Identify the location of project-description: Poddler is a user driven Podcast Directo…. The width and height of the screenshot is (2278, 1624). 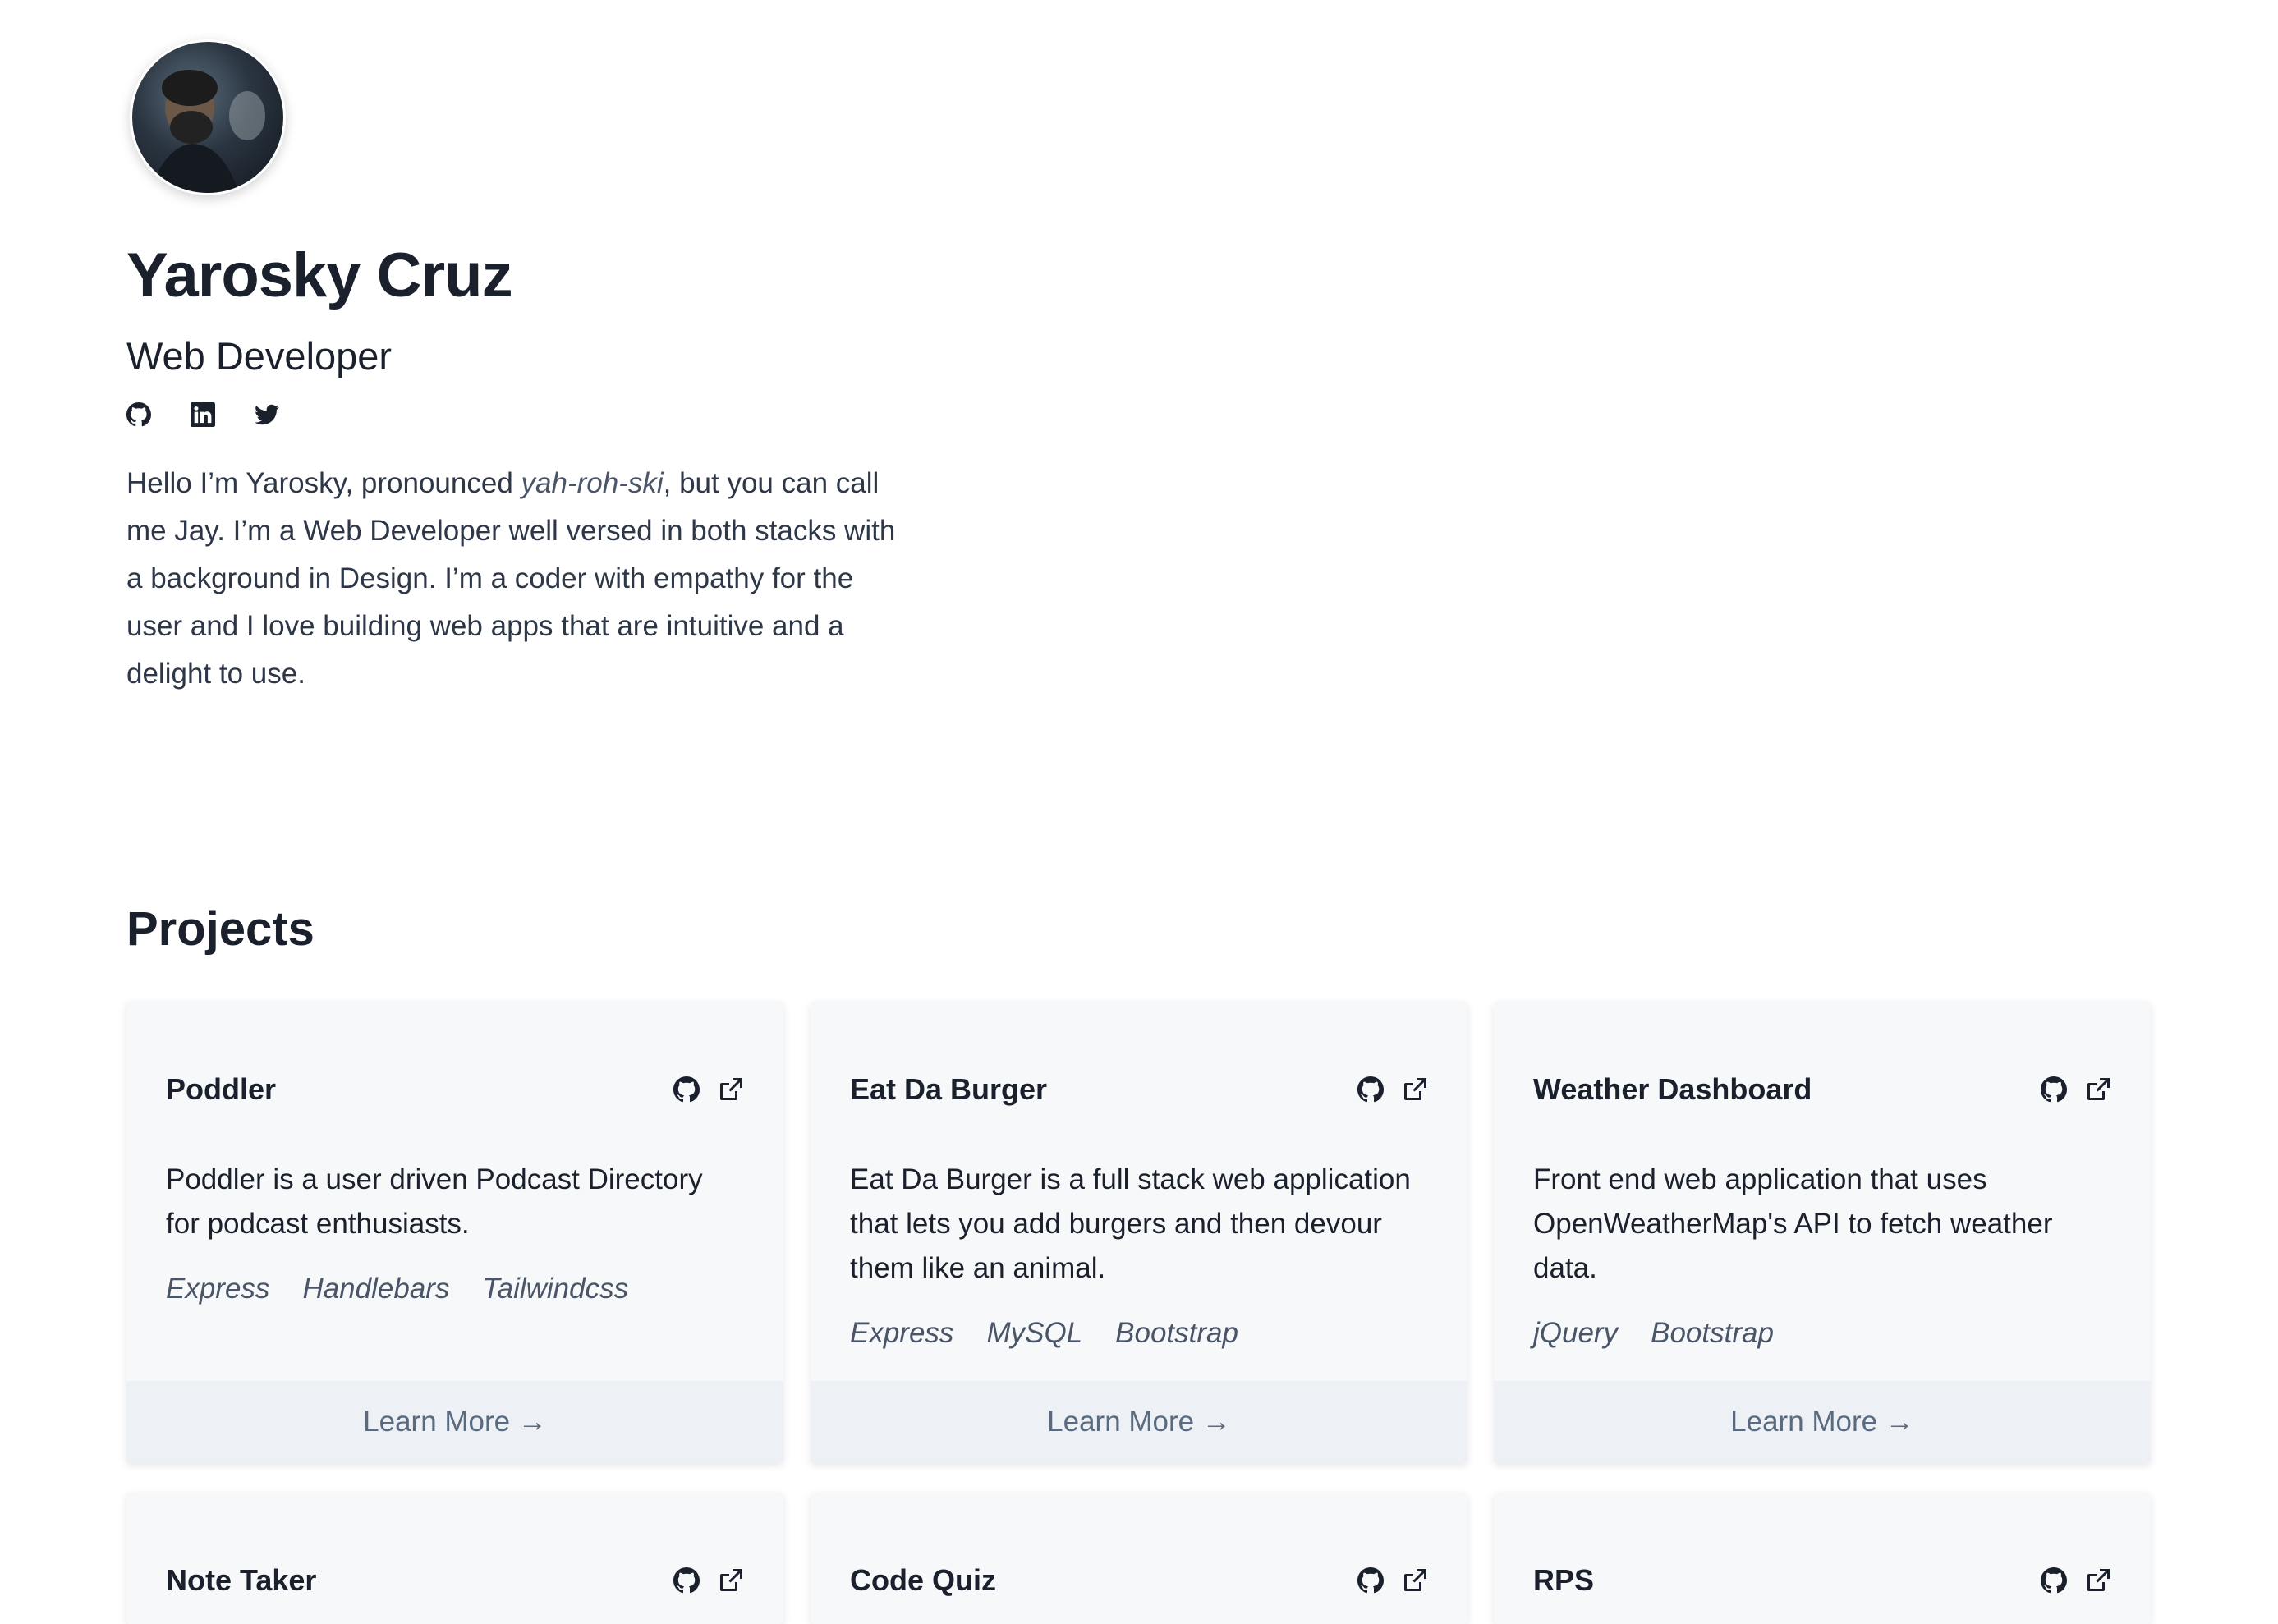
(435, 1201).